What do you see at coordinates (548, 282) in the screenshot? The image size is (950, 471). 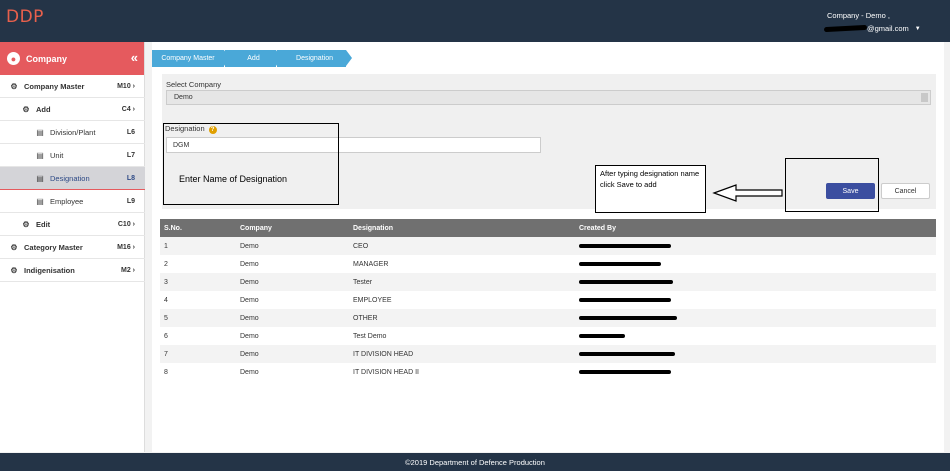 I see `table-row: 3 Demo Tester` at bounding box center [548, 282].